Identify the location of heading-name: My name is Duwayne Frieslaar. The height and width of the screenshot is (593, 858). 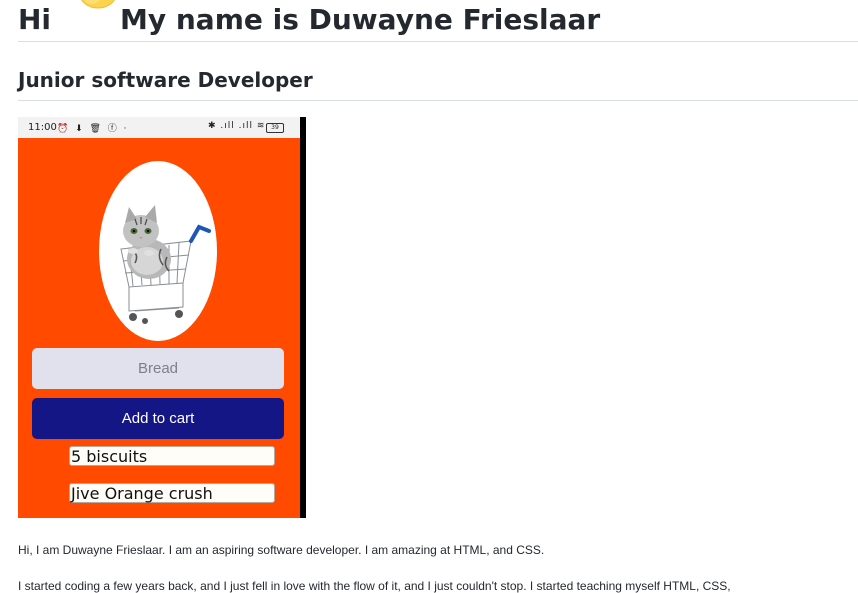
(360, 19).